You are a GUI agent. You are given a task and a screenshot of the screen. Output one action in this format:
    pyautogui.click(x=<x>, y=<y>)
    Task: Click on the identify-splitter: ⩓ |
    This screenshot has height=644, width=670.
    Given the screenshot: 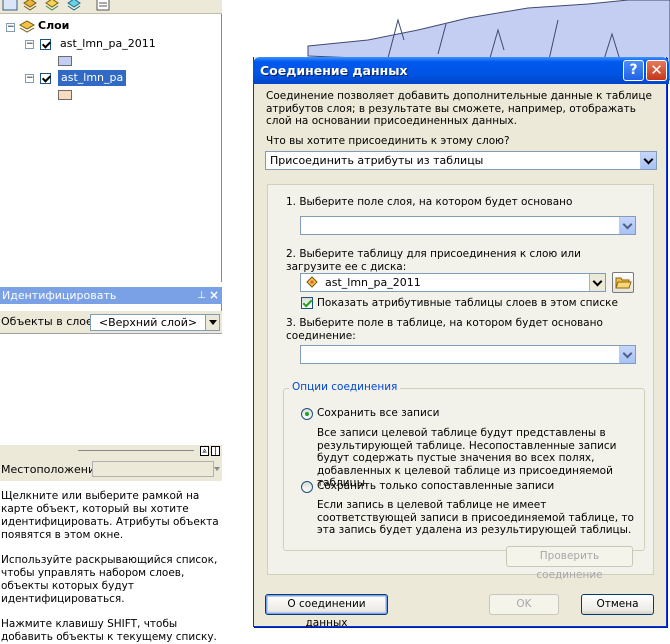 What is the action you would take?
    pyautogui.click(x=111, y=451)
    